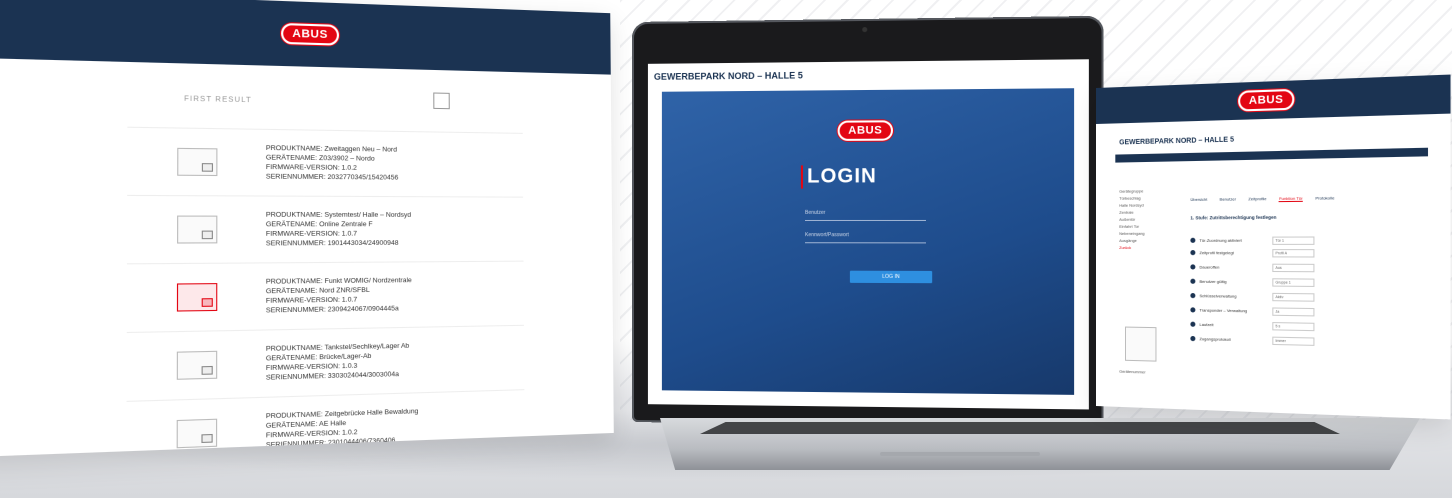 Image resolution: width=1452 pixels, height=498 pixels. Describe the element at coordinates (1148, 240) in the screenshot. I see `sidebar-item: Ausgänge` at that location.